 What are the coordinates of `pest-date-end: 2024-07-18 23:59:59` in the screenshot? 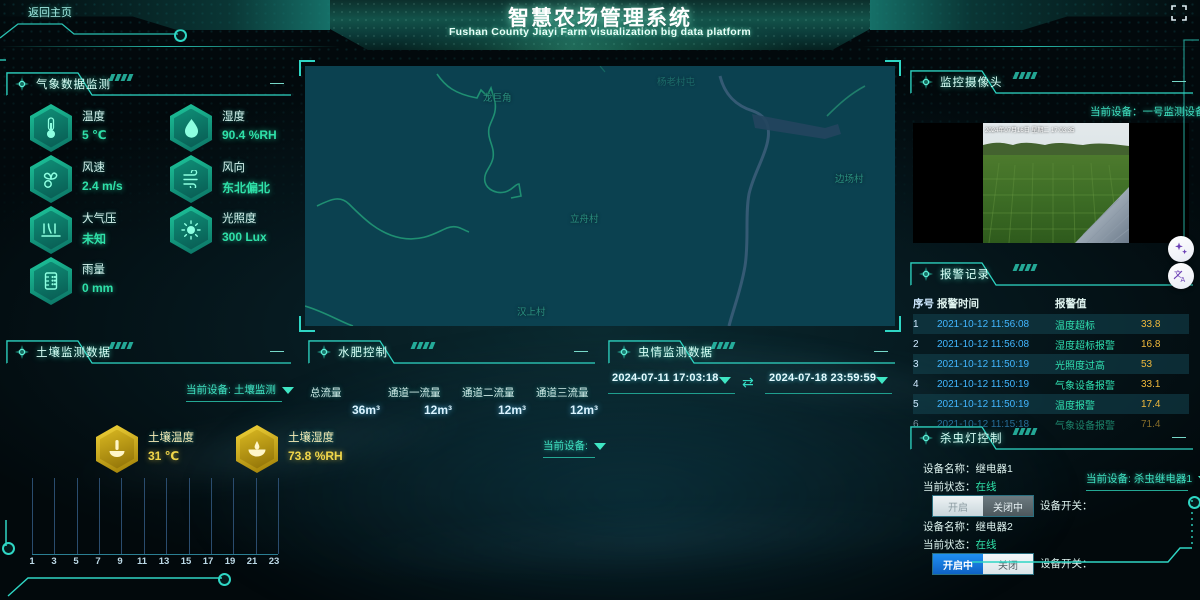 It's located at (828, 382).